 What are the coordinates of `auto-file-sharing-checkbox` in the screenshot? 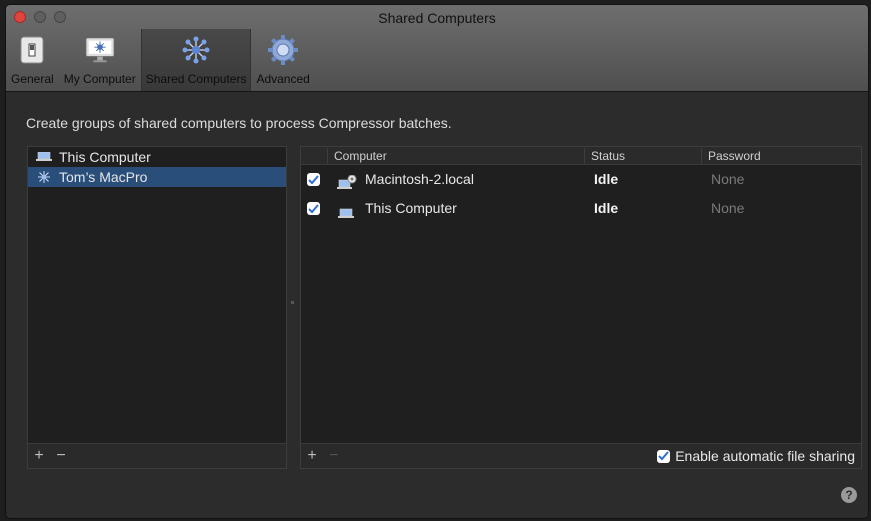 It's located at (664, 456).